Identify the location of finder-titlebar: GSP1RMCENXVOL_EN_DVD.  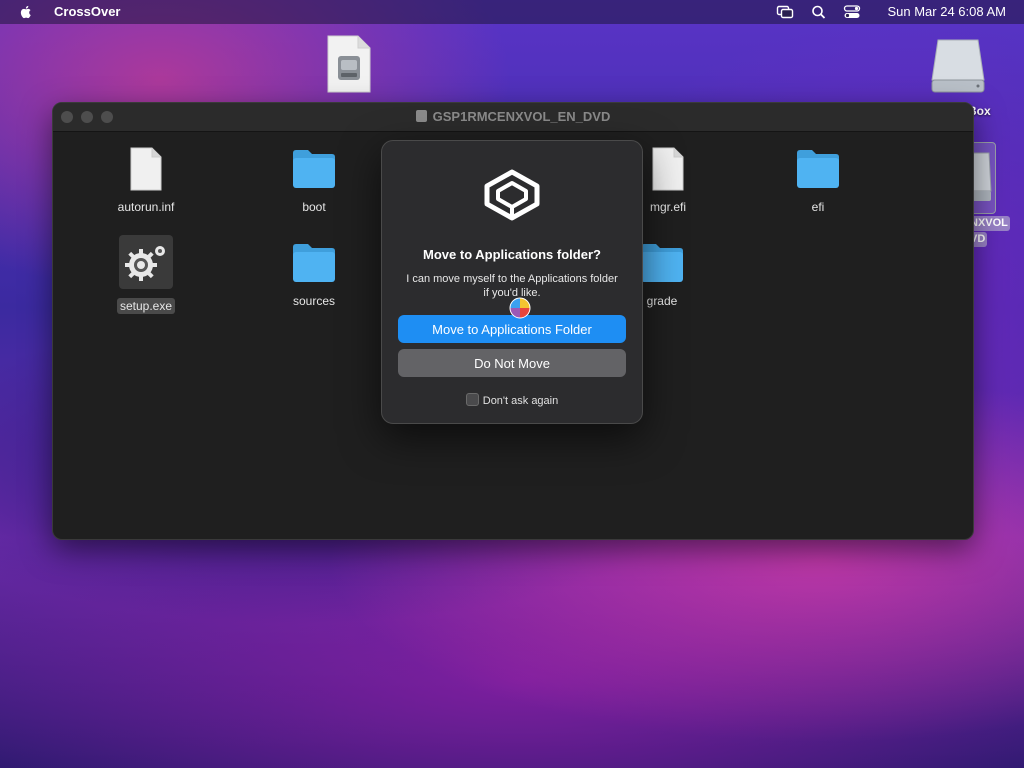
(513, 117).